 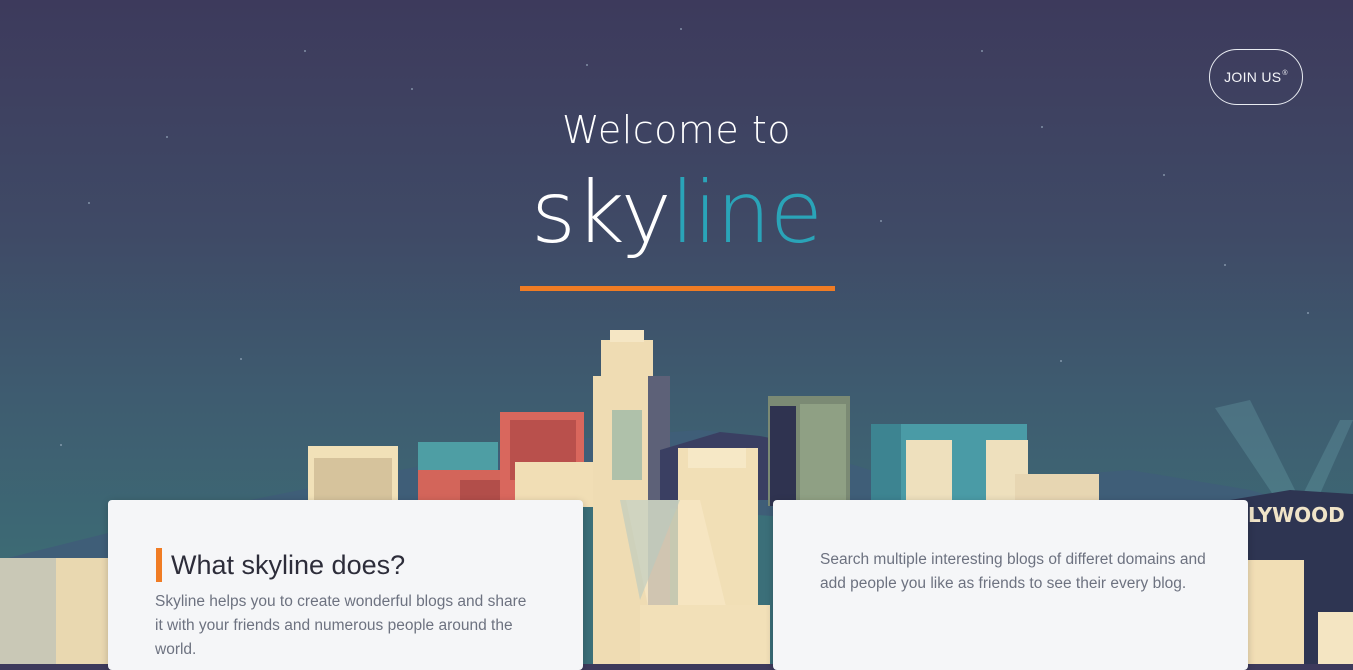 What do you see at coordinates (676, 130) in the screenshot?
I see `welcome-heading: Welcome to` at bounding box center [676, 130].